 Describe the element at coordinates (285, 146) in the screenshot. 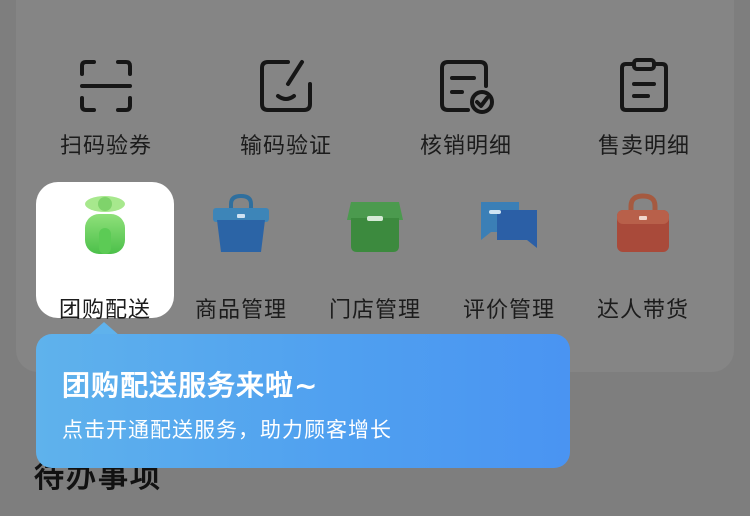

I see `code-verify-label: 输码验证` at that location.